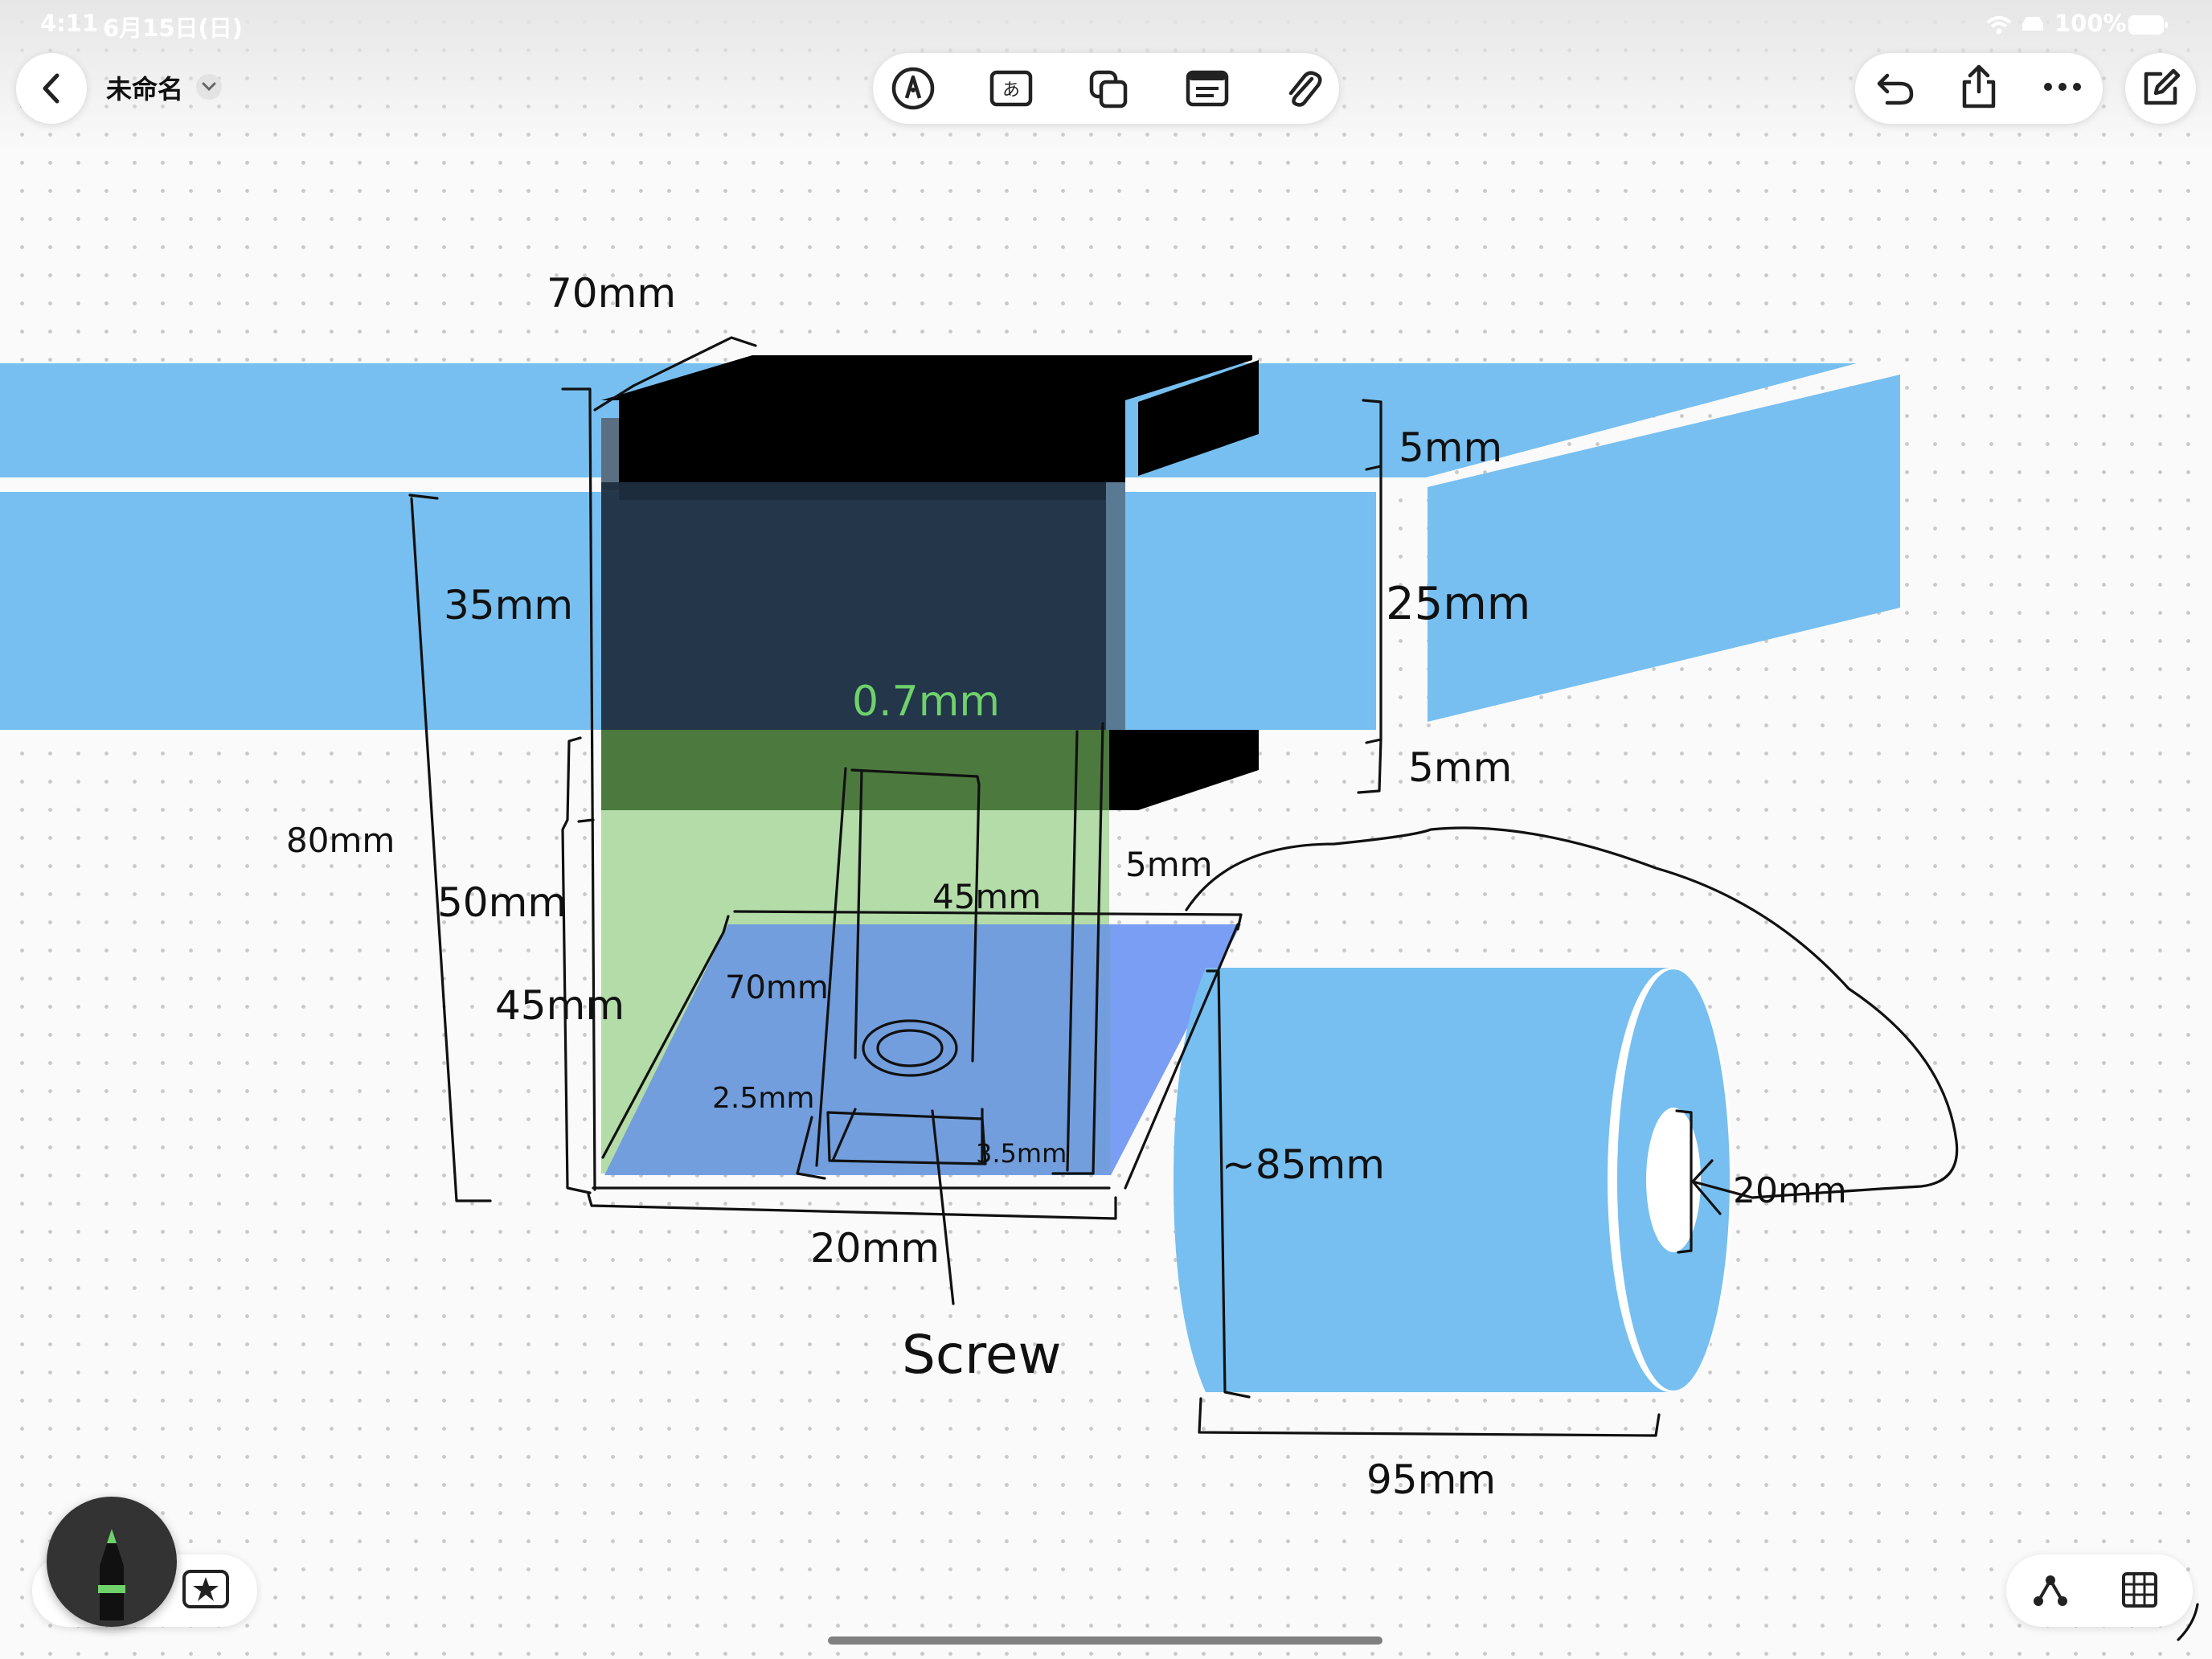 The width and height of the screenshot is (2212, 1659). Describe the element at coordinates (111, 1574) in the screenshot. I see `pencil-icon` at that location.